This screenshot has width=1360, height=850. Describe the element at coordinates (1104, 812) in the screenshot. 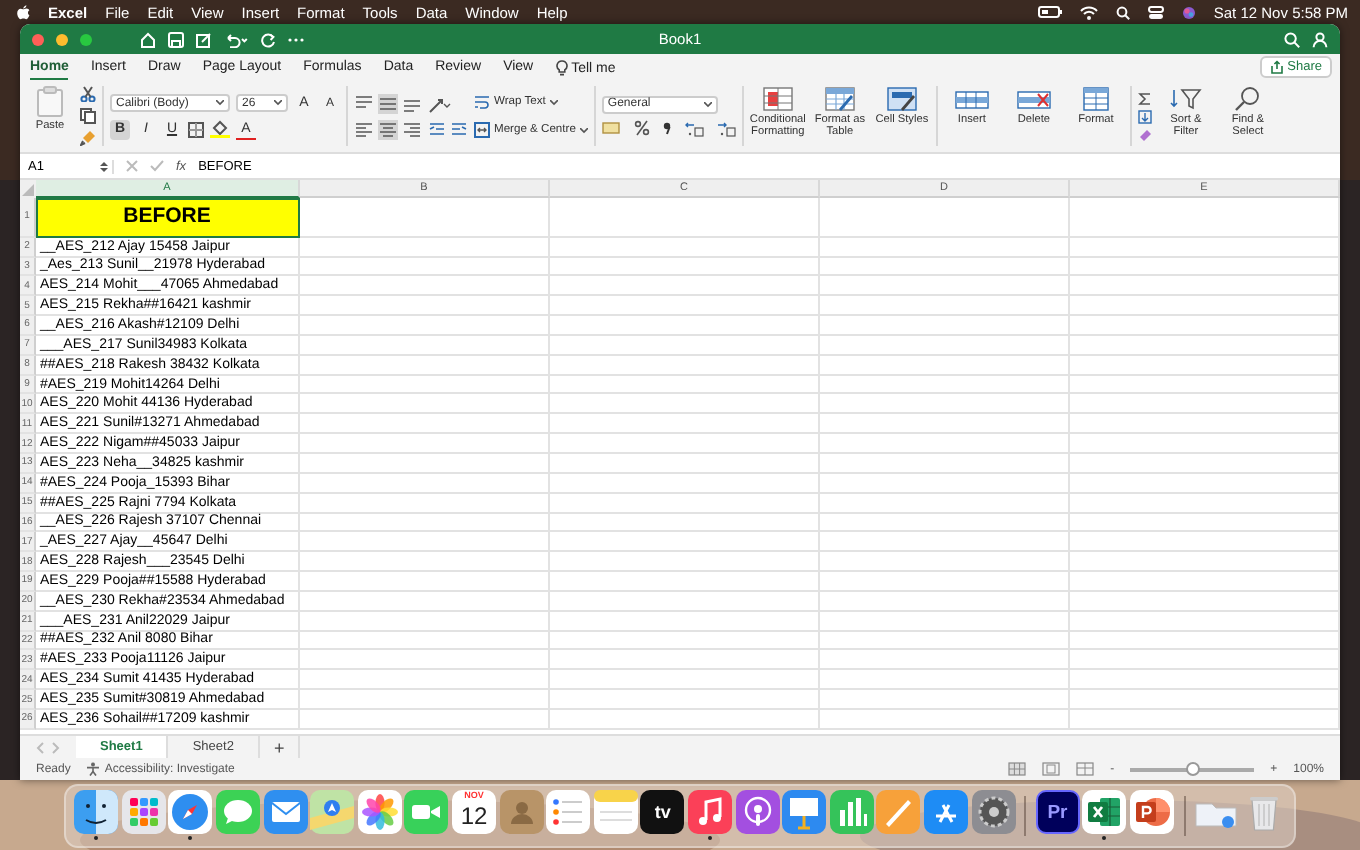

I see `spreadsheet-app-icon` at that location.